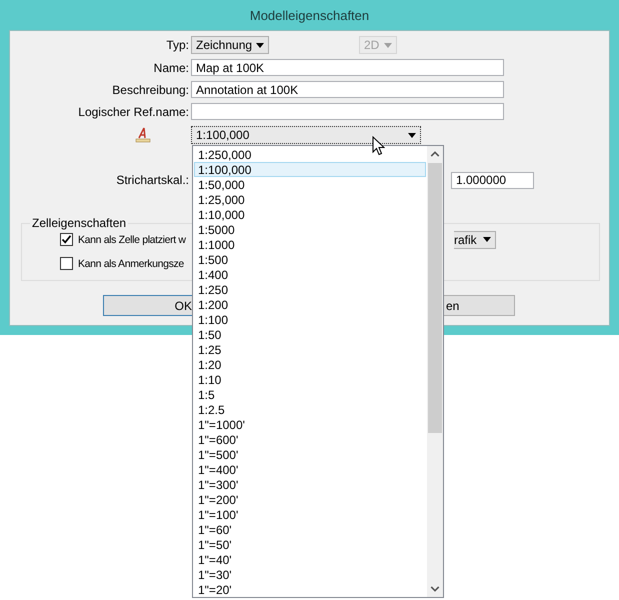  What do you see at coordinates (310, 349) in the screenshot?
I see `list-item: 1:25` at bounding box center [310, 349].